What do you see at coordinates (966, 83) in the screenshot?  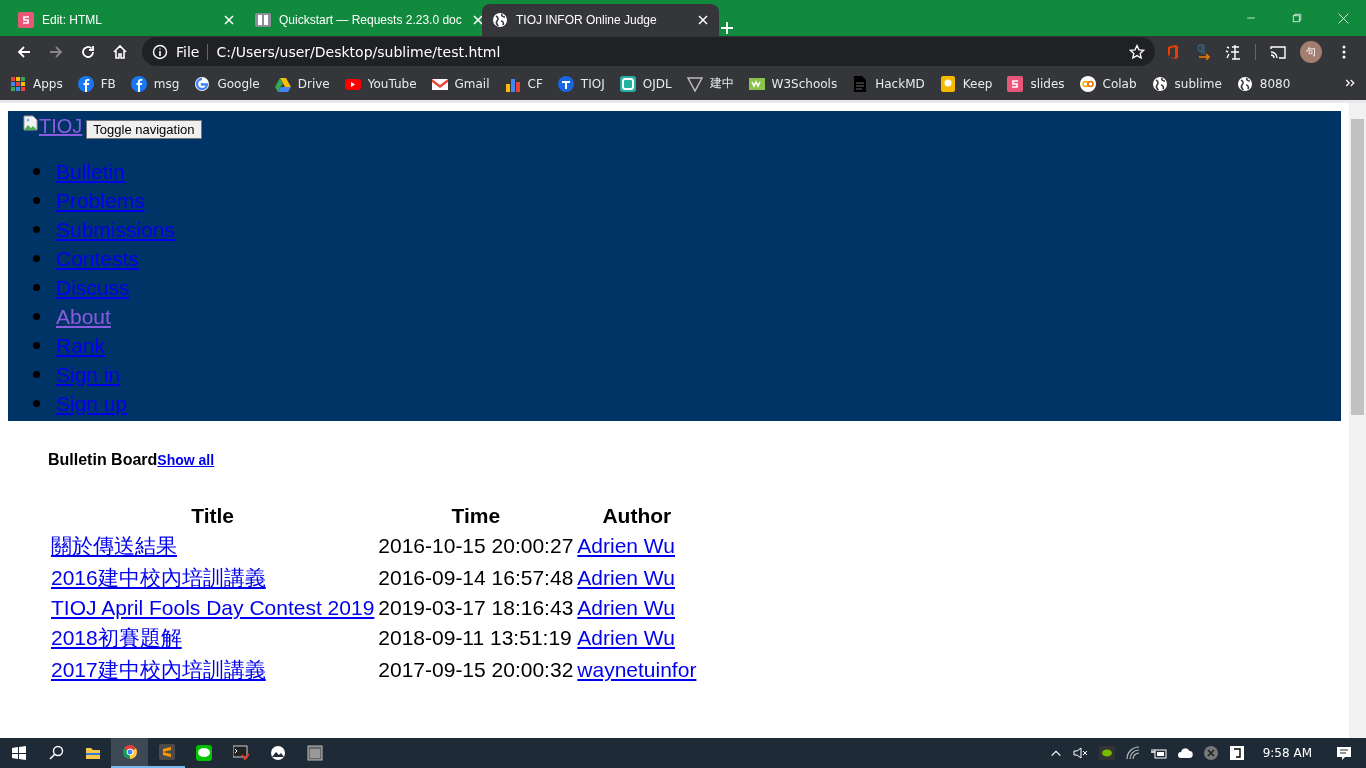 I see `bookmark: Keep` at bounding box center [966, 83].